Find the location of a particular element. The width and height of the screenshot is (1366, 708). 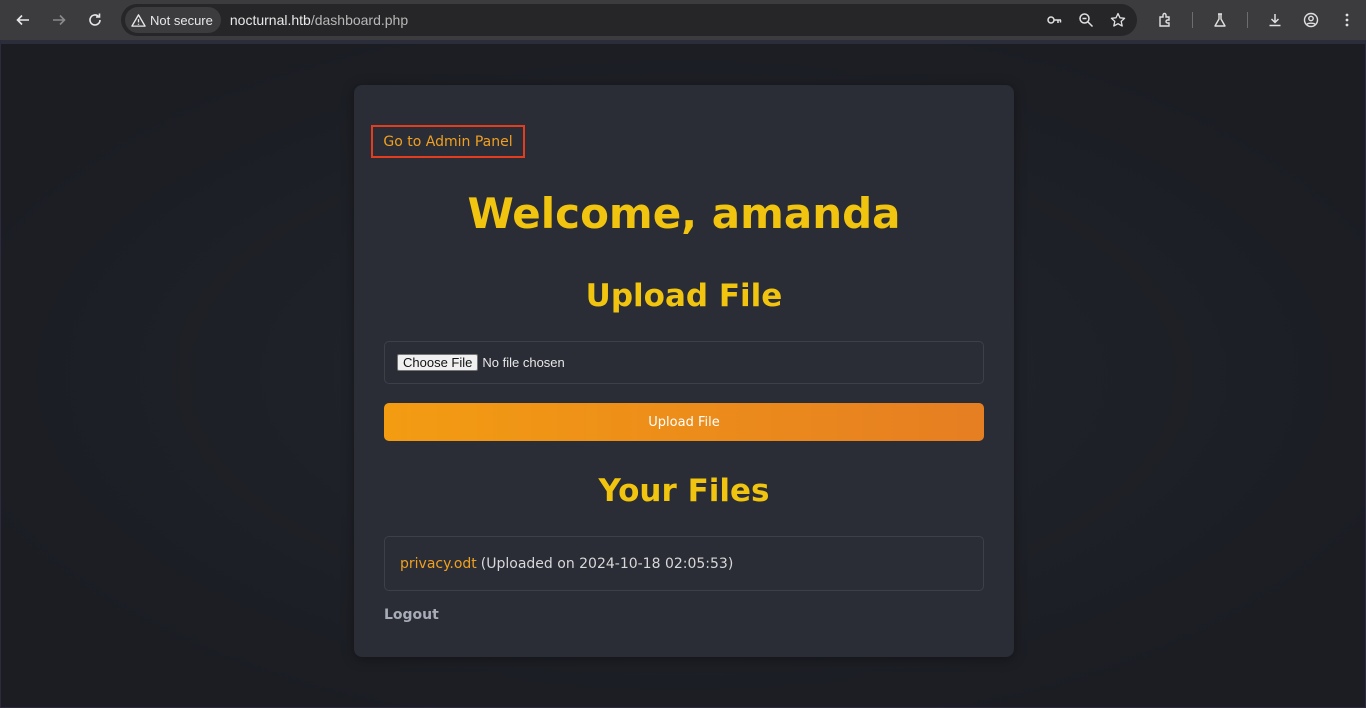

choose-file-button: Choose File is located at coordinates (438, 362).